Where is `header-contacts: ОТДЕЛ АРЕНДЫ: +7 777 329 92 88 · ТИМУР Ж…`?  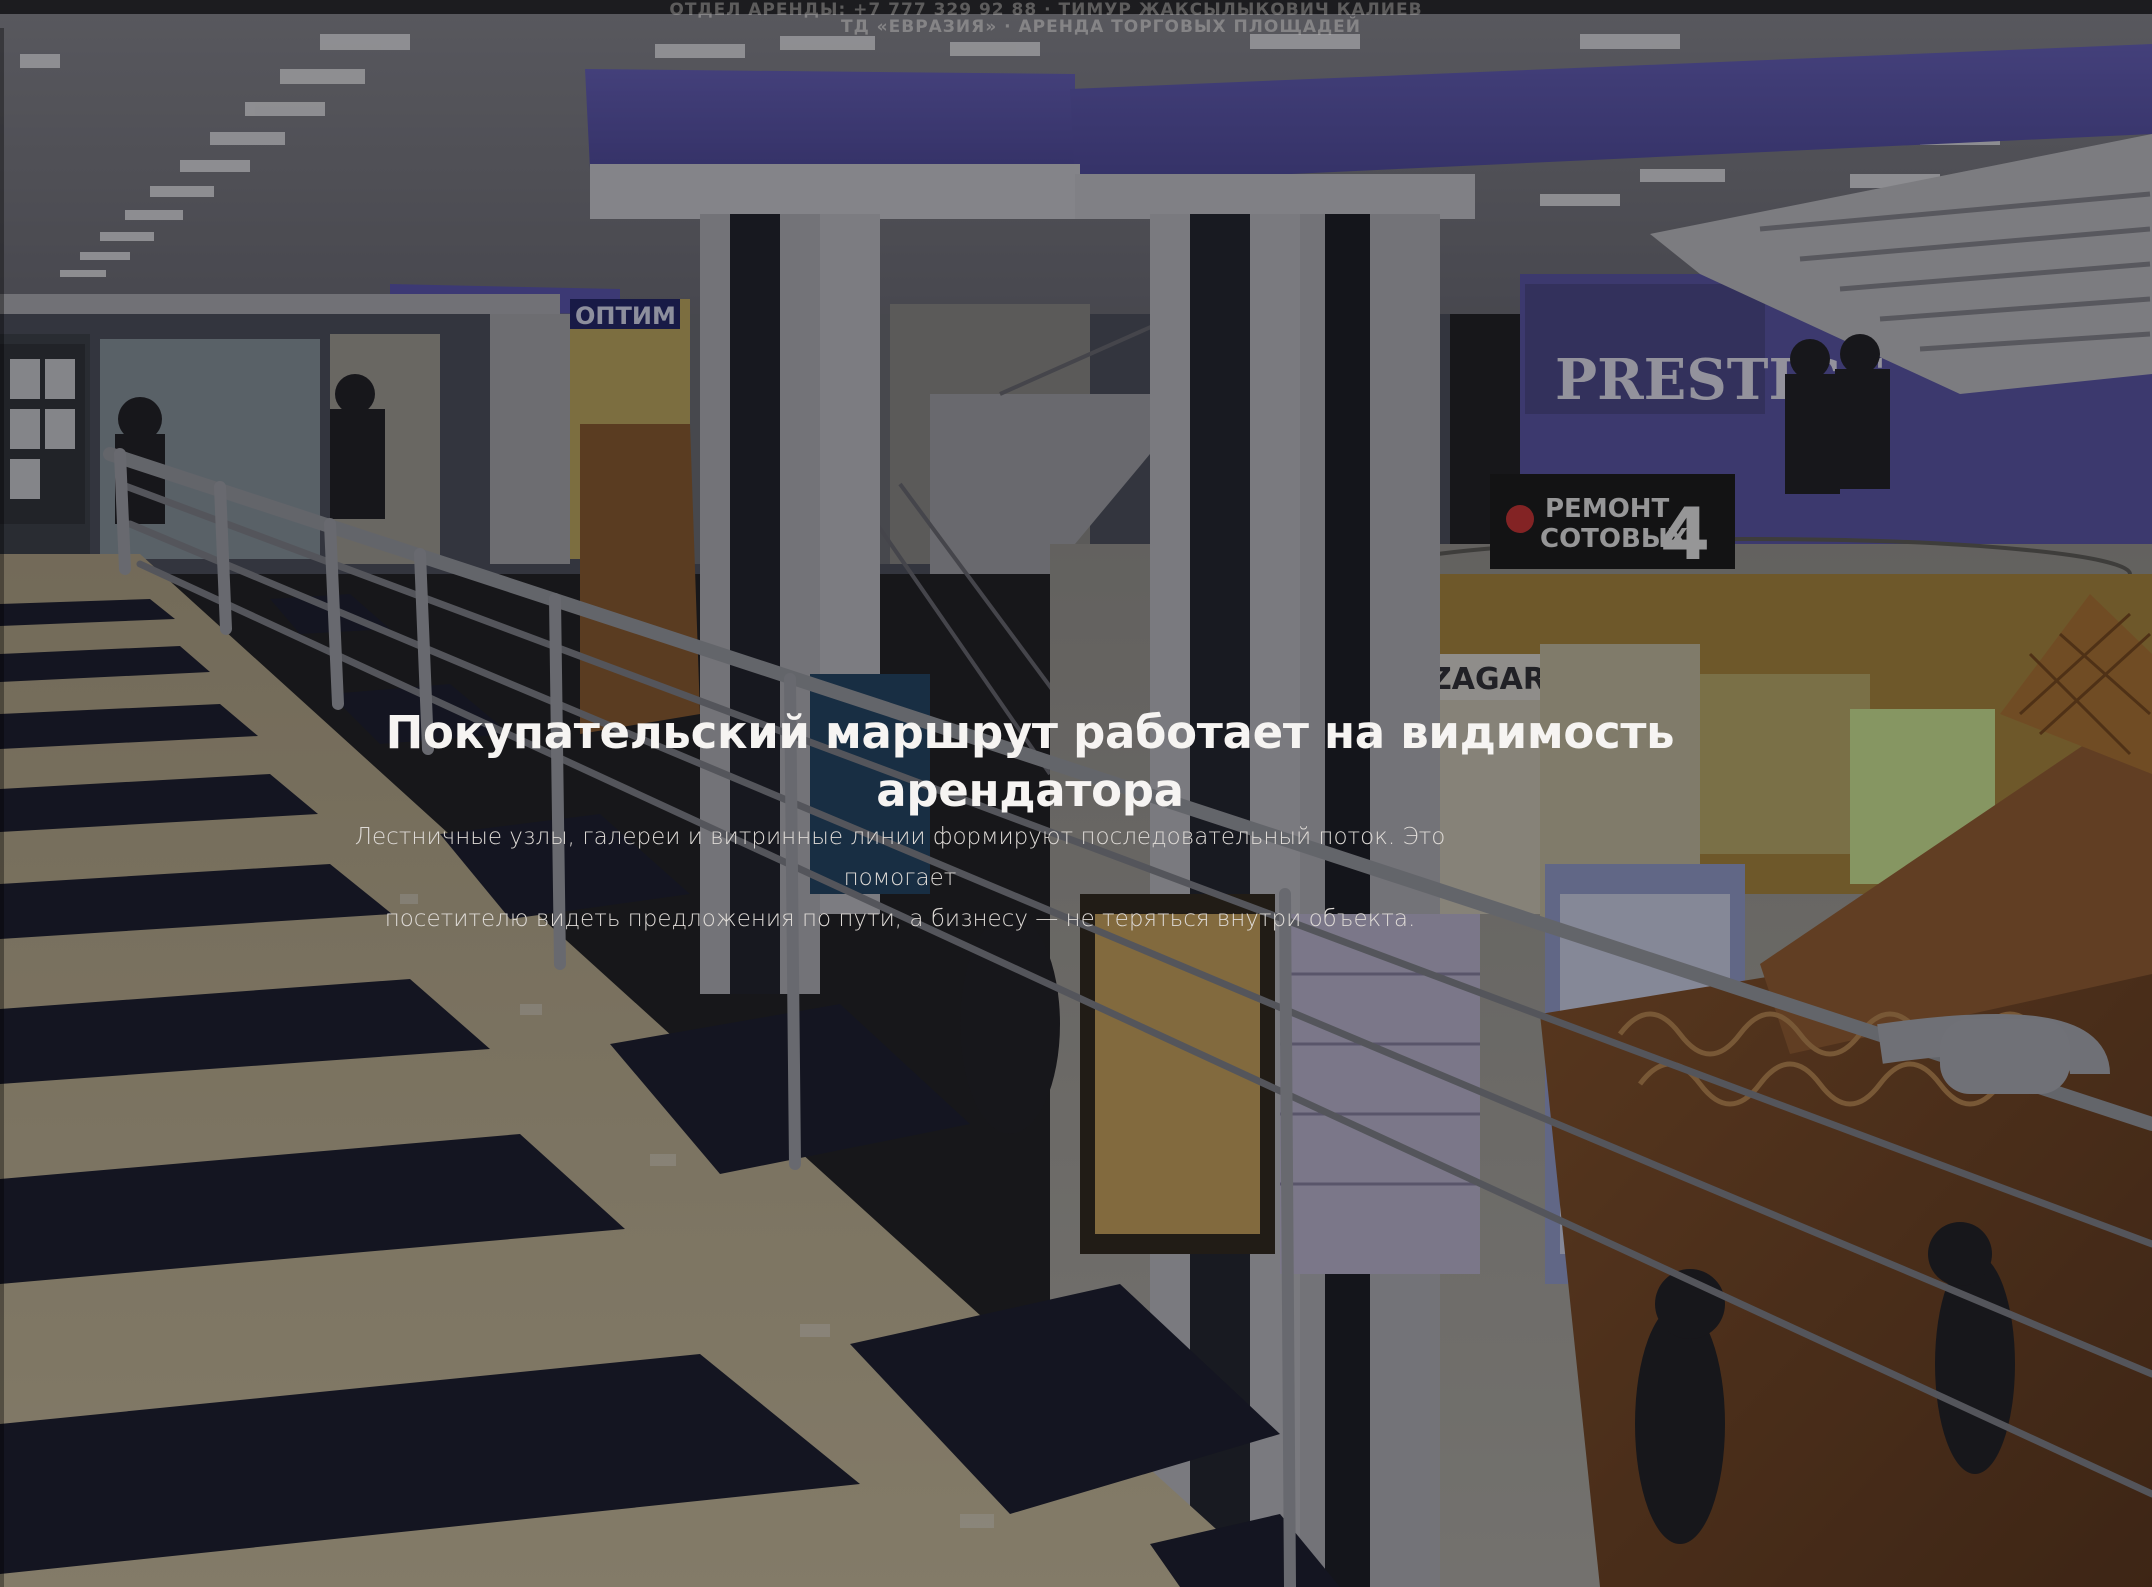 header-contacts: ОТДЕЛ АРЕНДЫ: +7 777 329 92 88 · ТИМУР Ж… is located at coordinates (1076, 18).